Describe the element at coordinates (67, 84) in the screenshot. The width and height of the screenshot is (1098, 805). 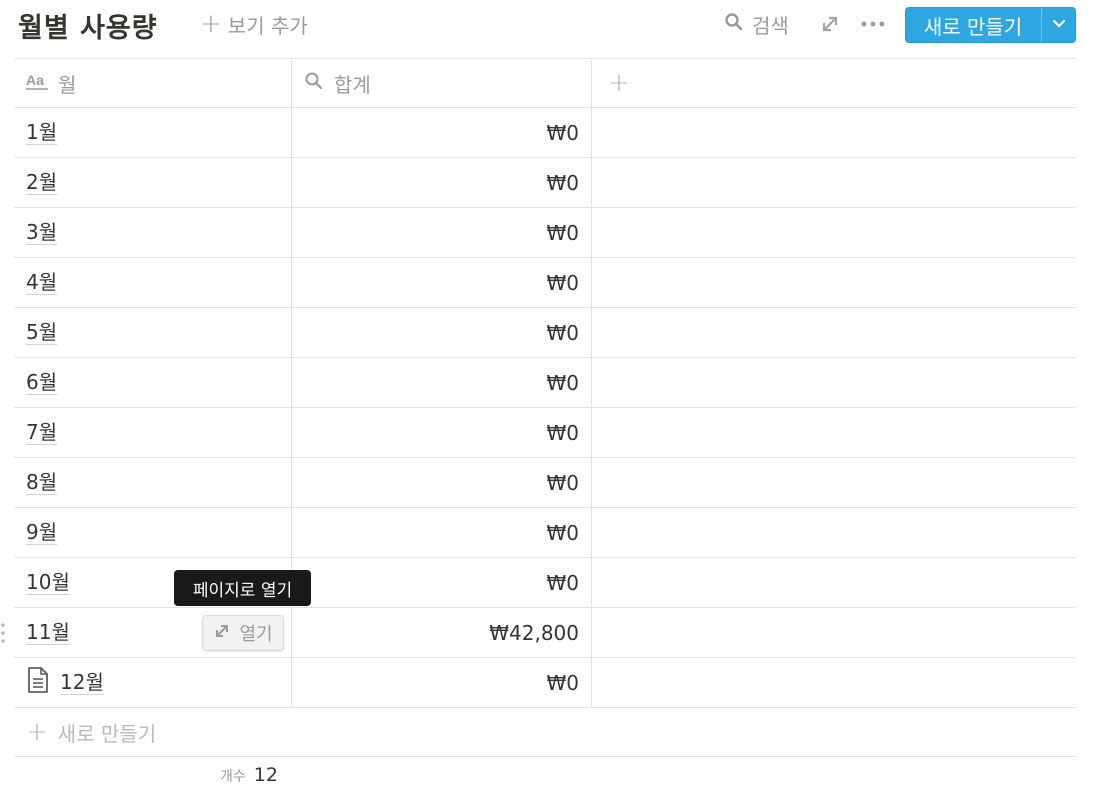
I see `column-label: 월` at that location.